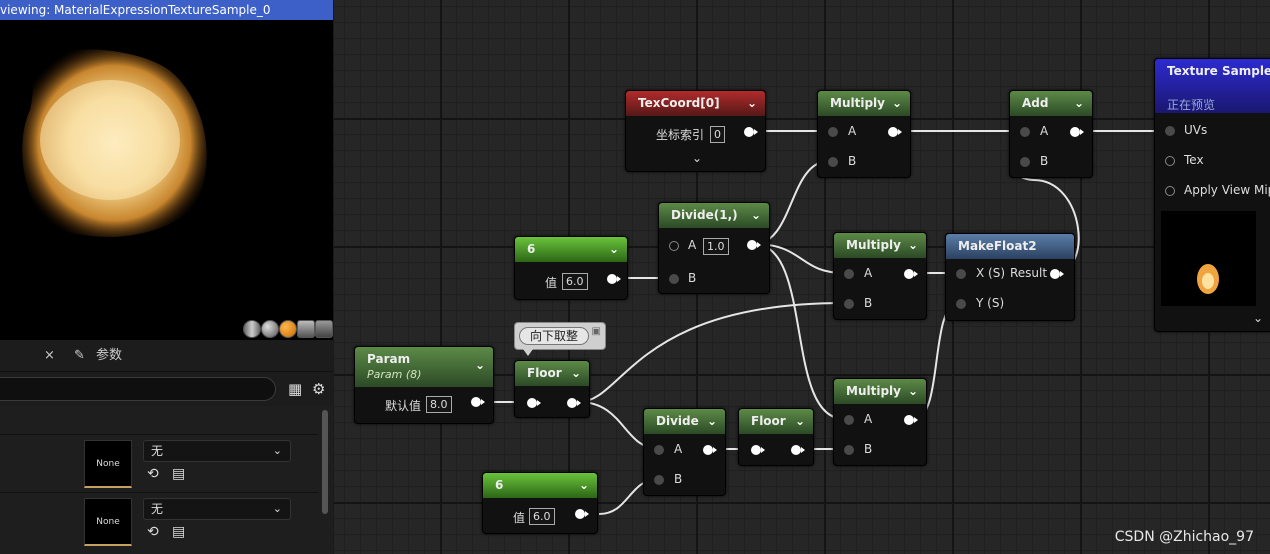  What do you see at coordinates (1191, 105) in the screenshot?
I see `node-subtitle: 正在预览` at bounding box center [1191, 105].